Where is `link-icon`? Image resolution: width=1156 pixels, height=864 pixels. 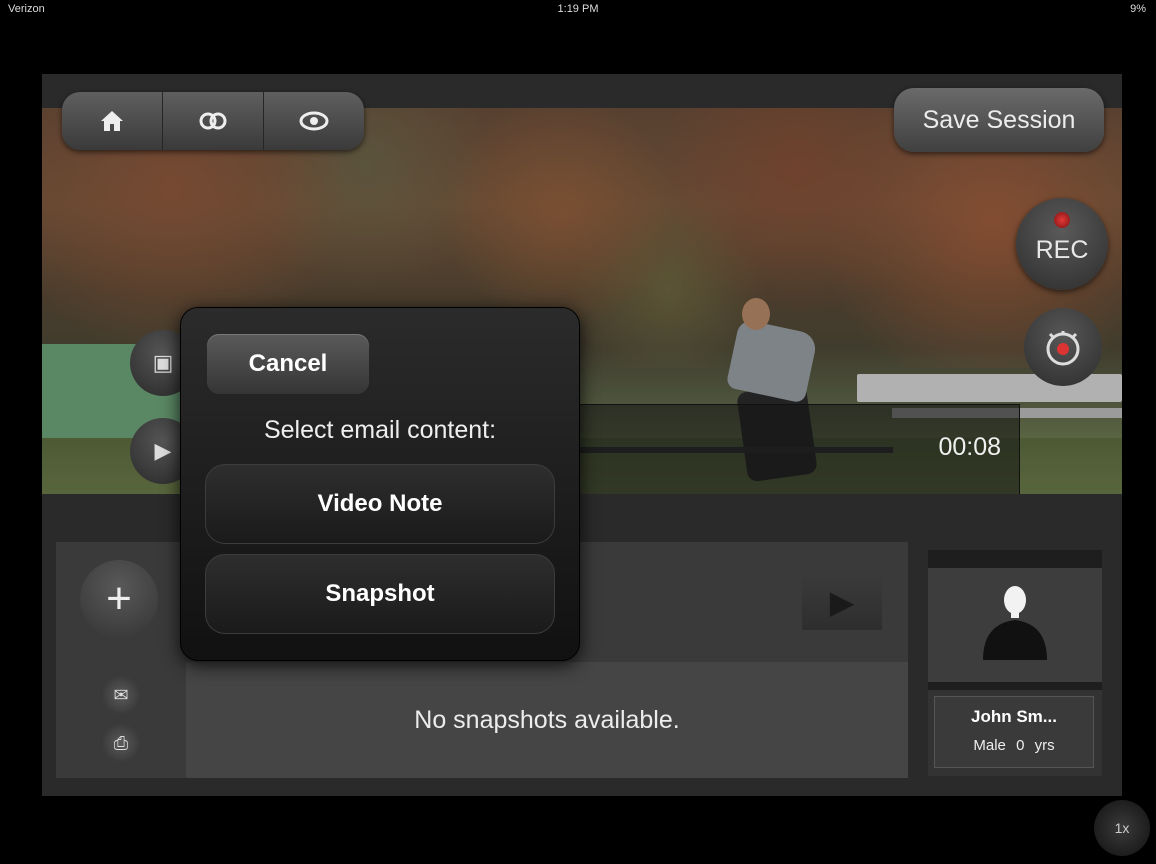
link-icon is located at coordinates (213, 121).